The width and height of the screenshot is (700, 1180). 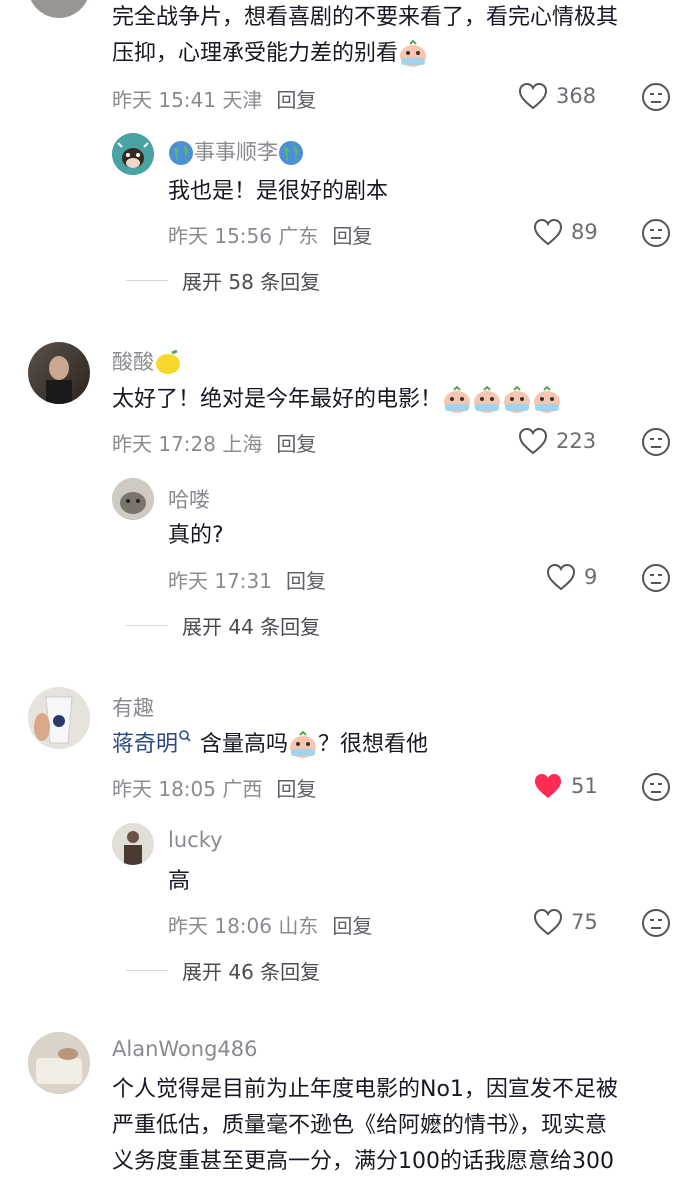 What do you see at coordinates (548, 786) in the screenshot?
I see `heart-filled-icon` at bounding box center [548, 786].